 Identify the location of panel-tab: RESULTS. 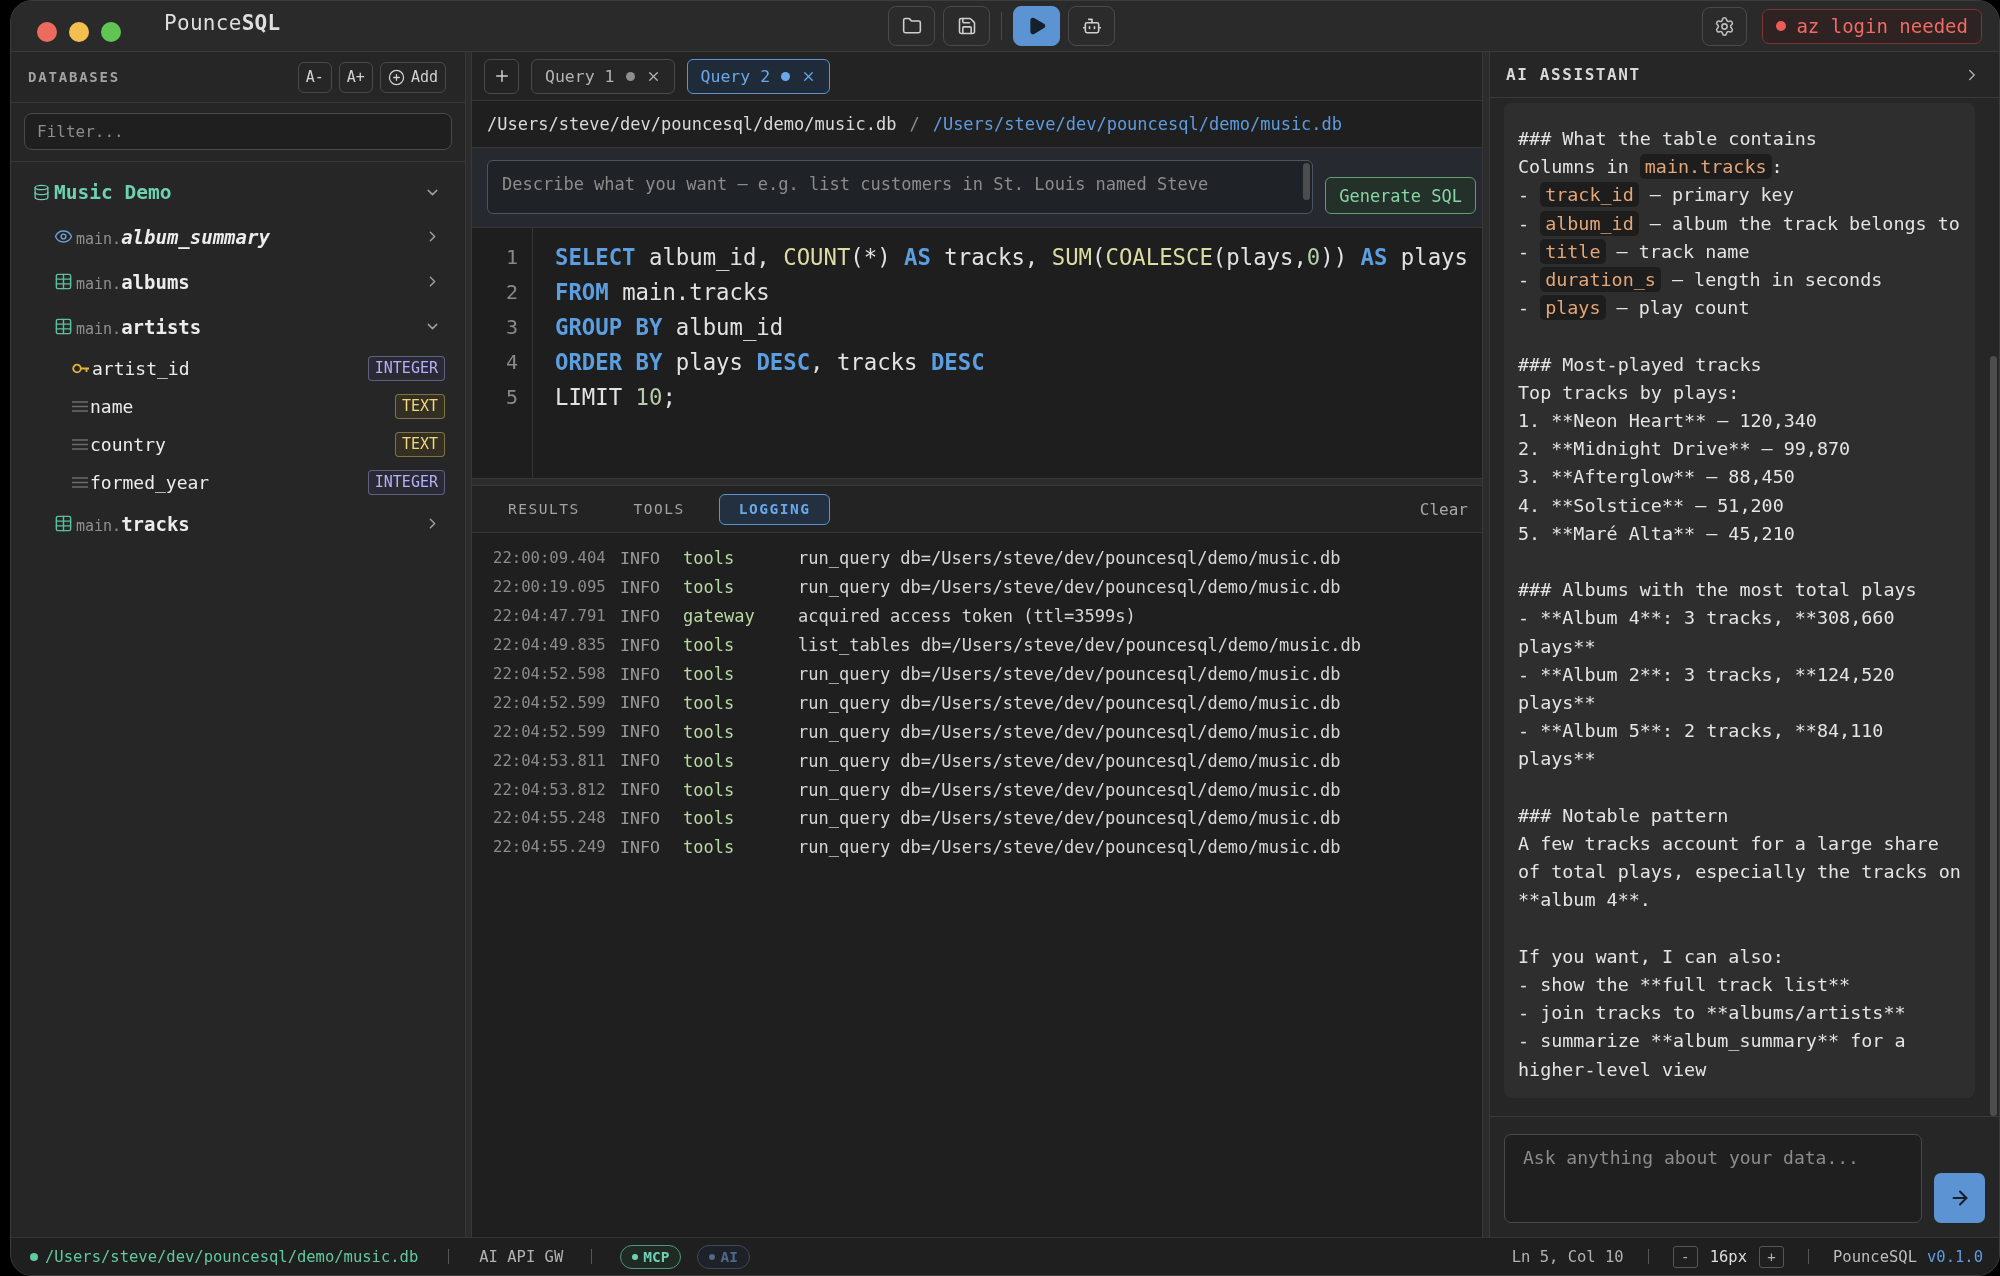
(544, 509).